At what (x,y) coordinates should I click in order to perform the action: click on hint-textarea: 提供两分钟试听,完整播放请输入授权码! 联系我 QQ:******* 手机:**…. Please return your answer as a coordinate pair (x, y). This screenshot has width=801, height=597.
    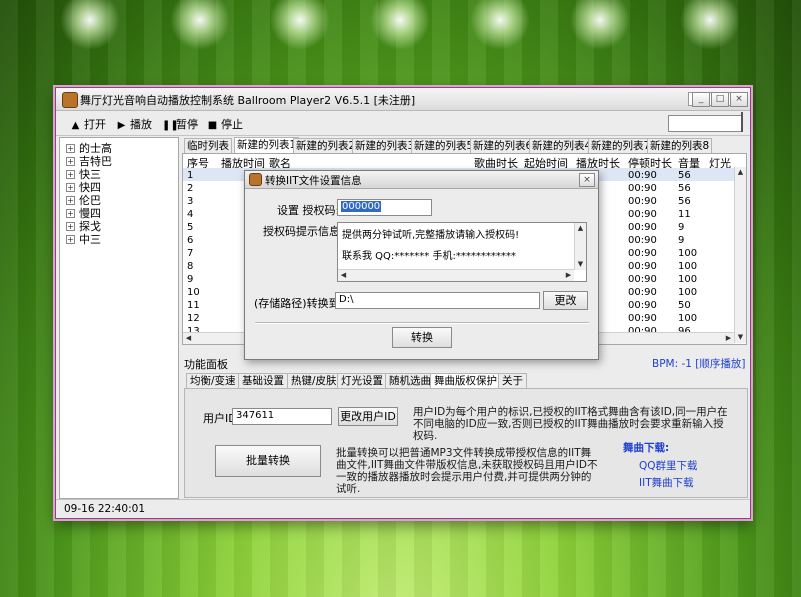
    Looking at the image, I should click on (462, 252).